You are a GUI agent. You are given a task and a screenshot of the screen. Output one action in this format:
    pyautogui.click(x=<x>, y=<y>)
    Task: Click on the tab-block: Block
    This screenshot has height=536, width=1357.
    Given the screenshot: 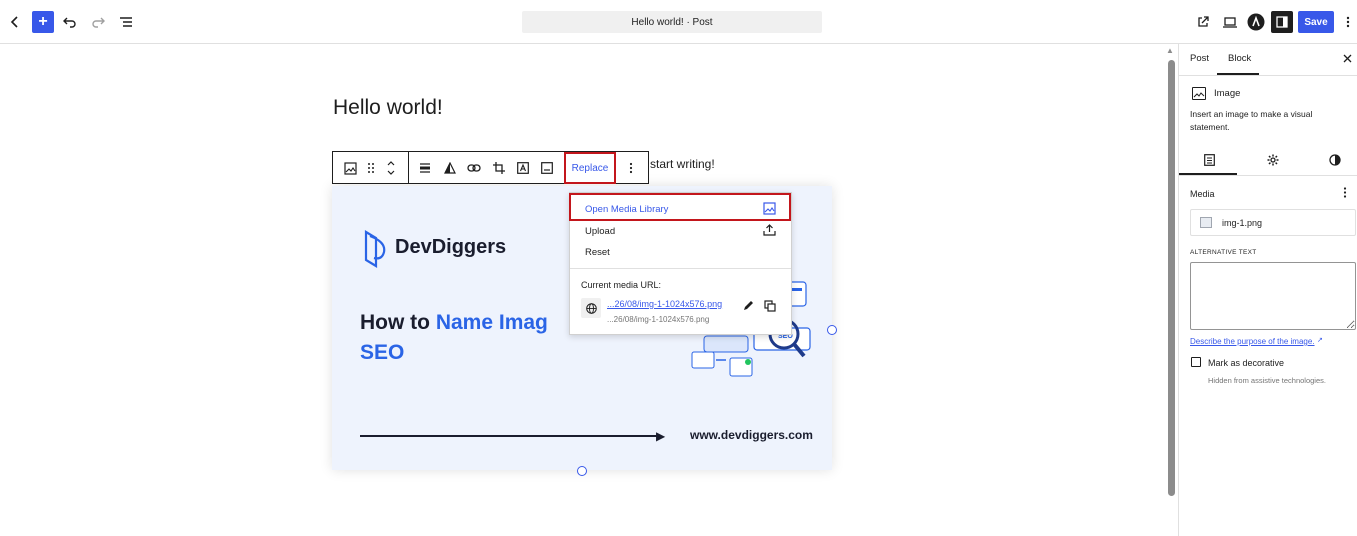 What is the action you would take?
    pyautogui.click(x=1239, y=58)
    